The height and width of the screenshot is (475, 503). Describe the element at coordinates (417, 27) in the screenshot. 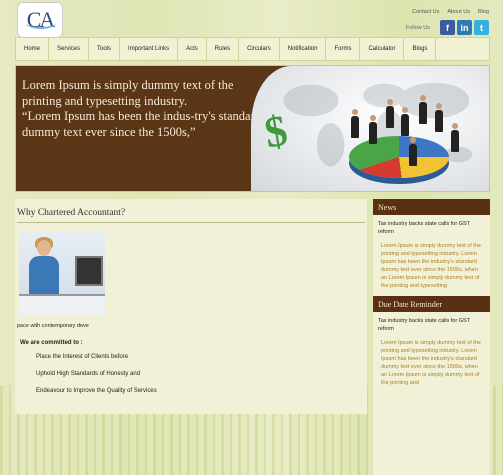

I see `follow-us-label: Follow Us` at that location.